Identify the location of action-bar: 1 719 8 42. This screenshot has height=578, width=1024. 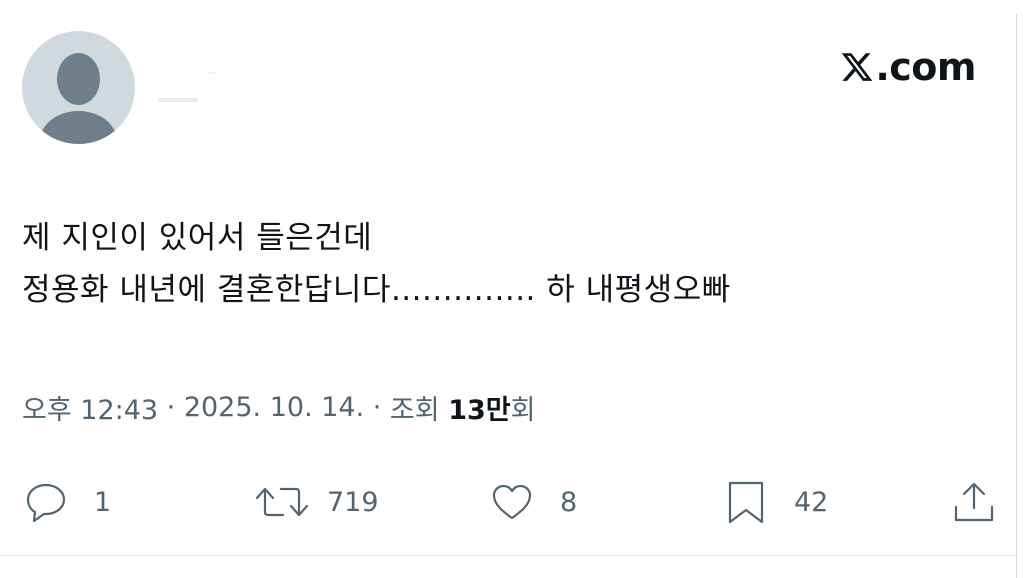
(512, 502).